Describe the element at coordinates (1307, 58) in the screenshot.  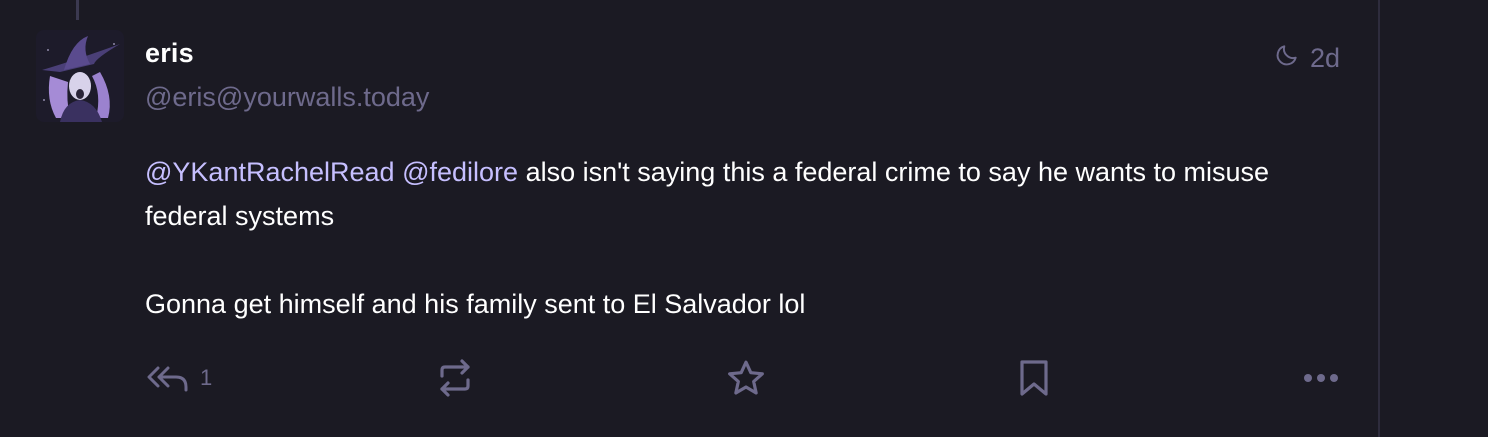
I see `status-timestamp-link: 2d` at that location.